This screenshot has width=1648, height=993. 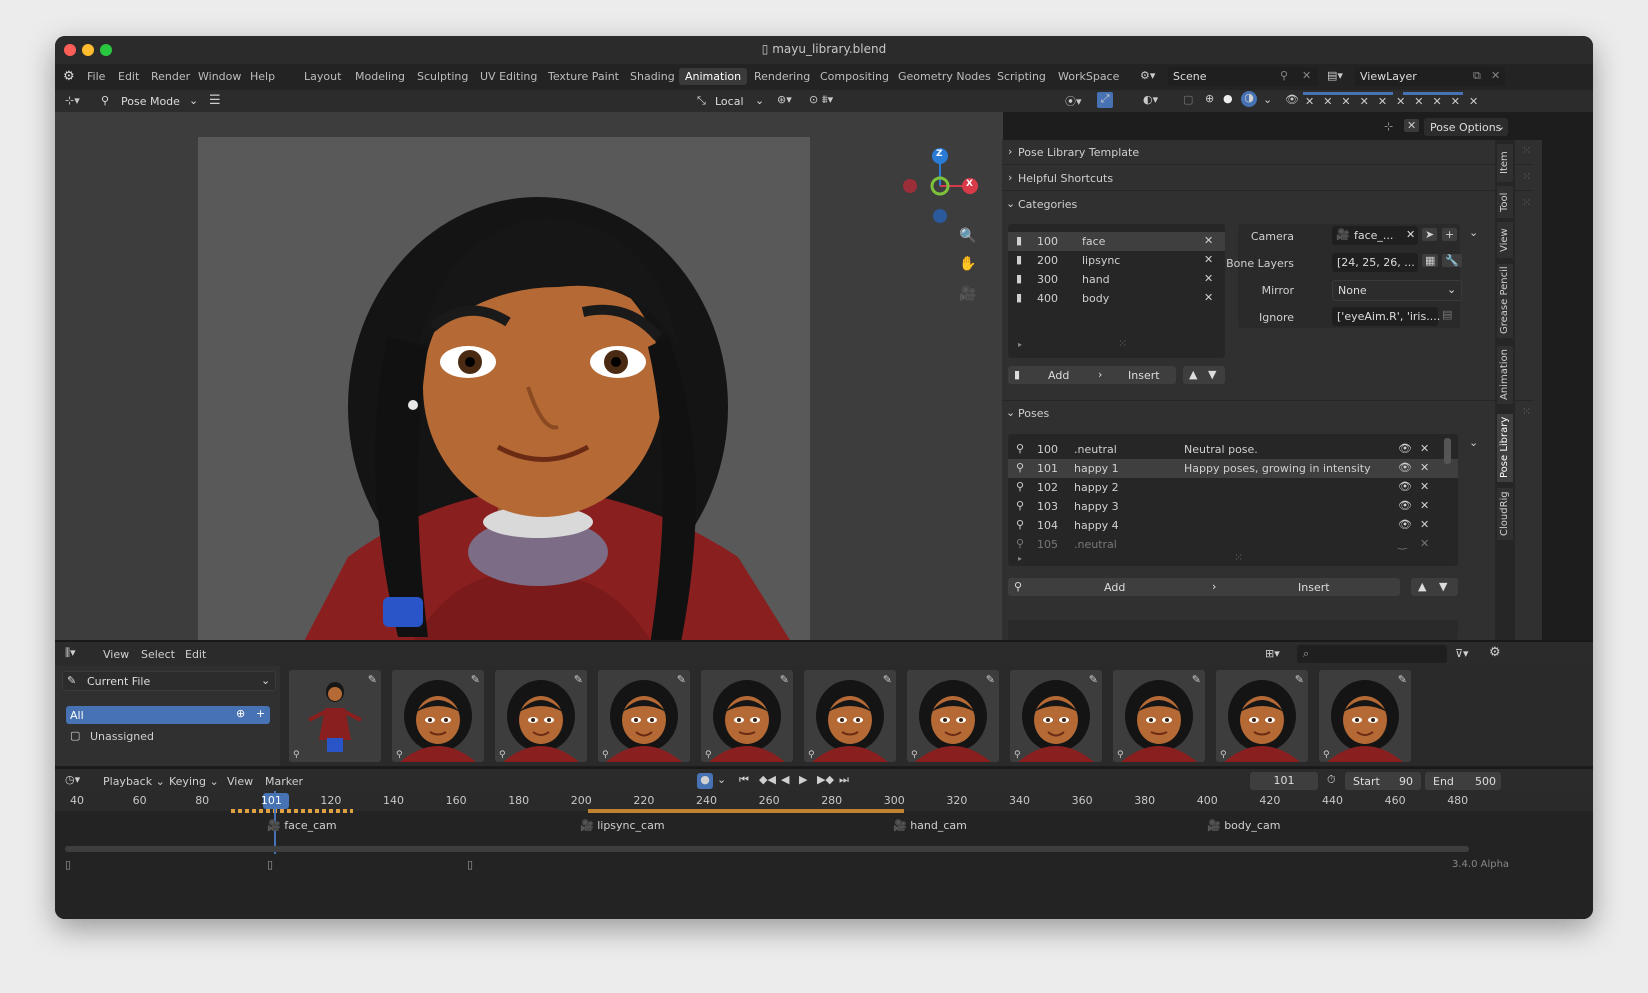 I want to click on wireframe-shading-icon: ⊕, so click(x=1209, y=98).